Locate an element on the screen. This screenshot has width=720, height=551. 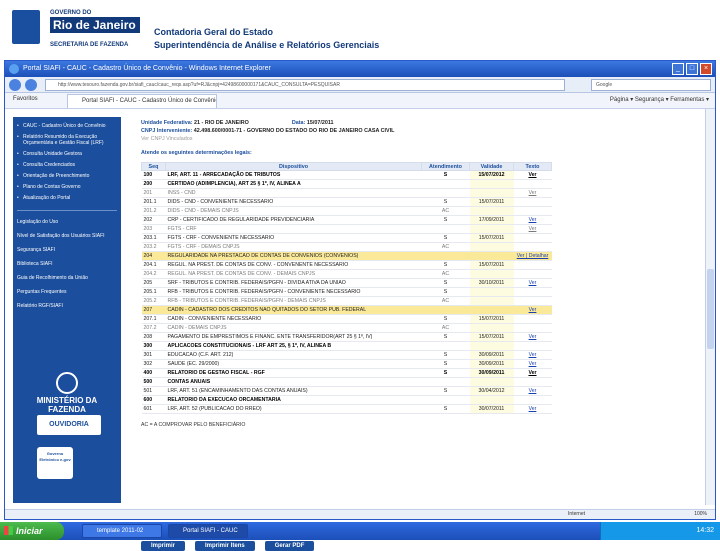
row-atendimento: S is located at coordinates (445, 337).